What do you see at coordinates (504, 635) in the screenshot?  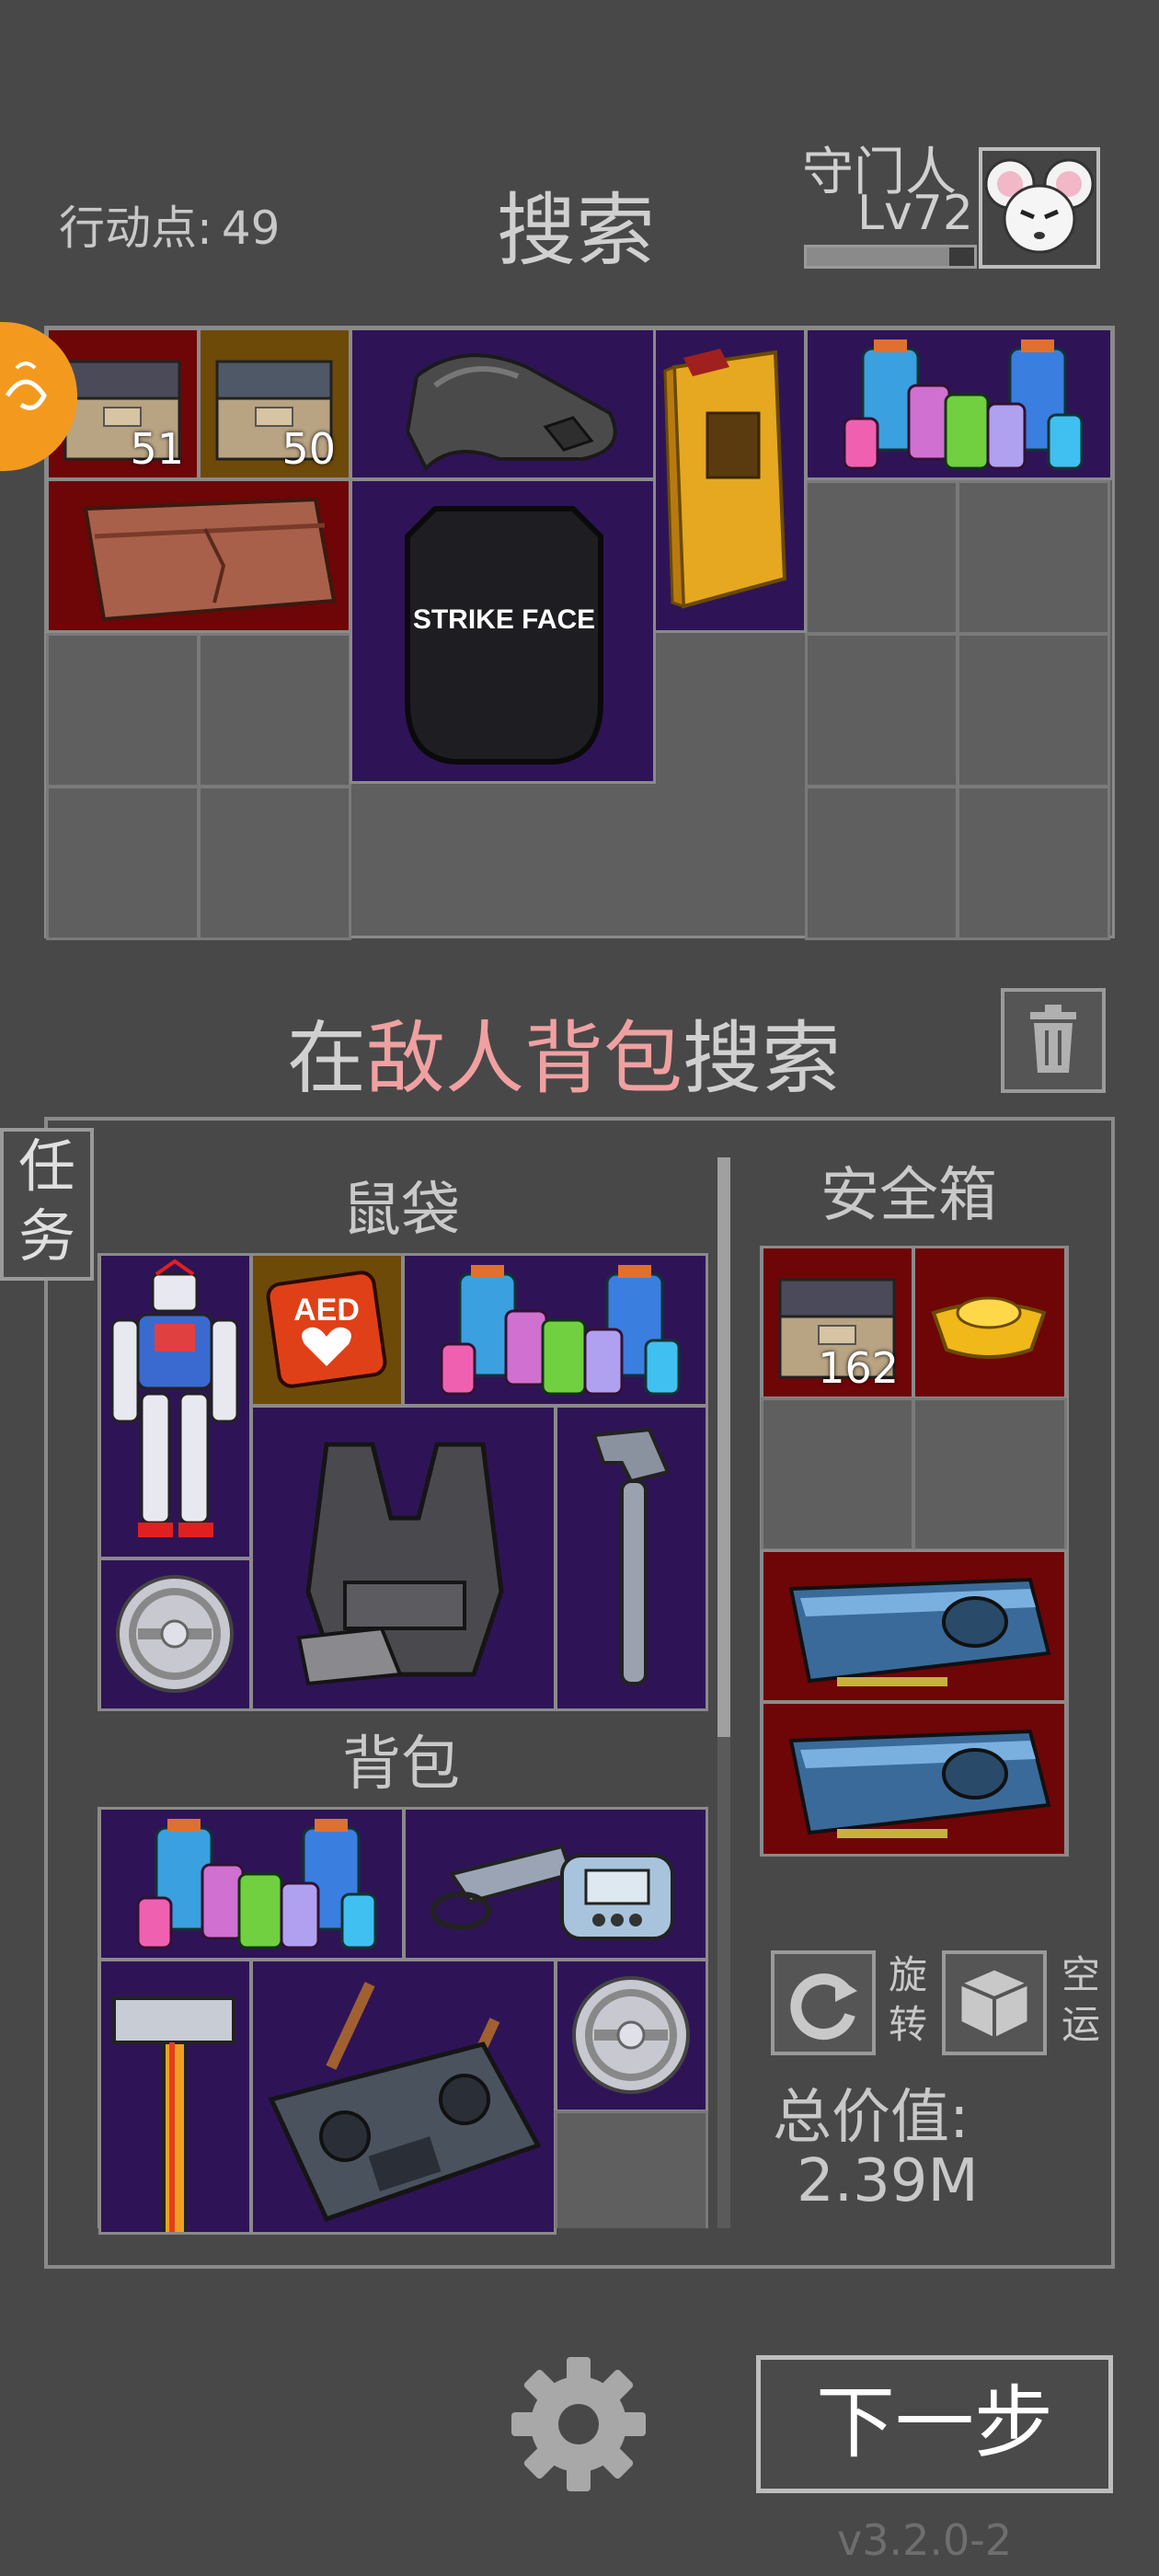 I see `armor-plate-icon: STRIKE FACE` at bounding box center [504, 635].